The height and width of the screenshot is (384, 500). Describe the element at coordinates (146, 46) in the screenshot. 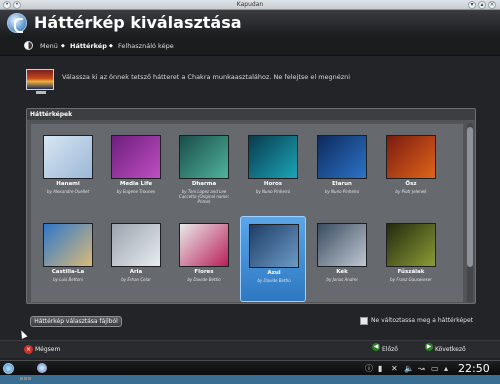

I see `breadcrumb-item-user-image: Felhasználó képe` at that location.